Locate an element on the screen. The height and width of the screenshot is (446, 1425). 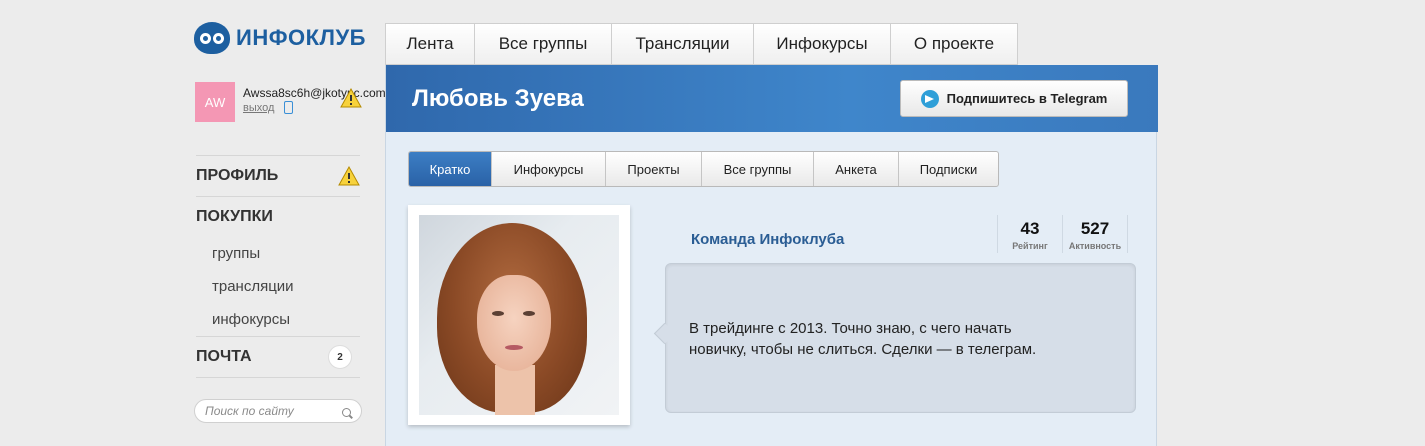
activity-stat: 527 Активность is located at coordinates (1095, 234).